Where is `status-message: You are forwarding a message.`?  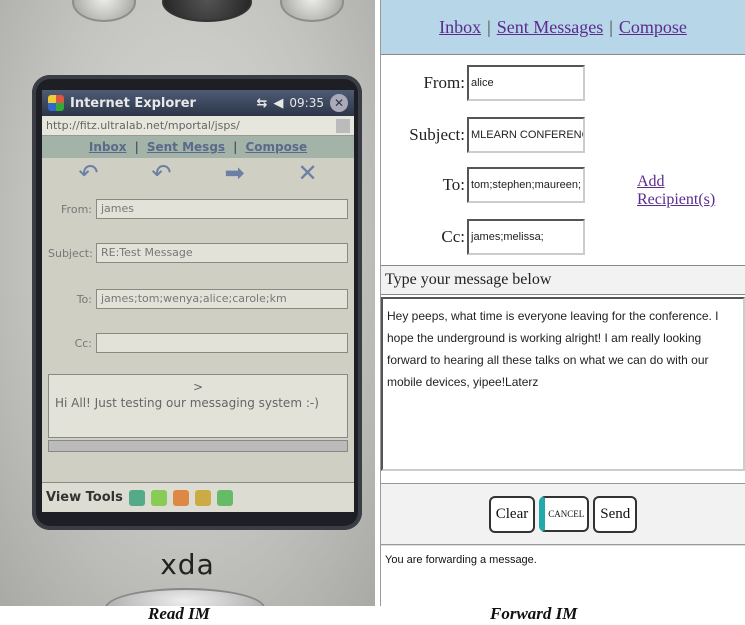 status-message: You are forwarding a message. is located at coordinates (563, 559).